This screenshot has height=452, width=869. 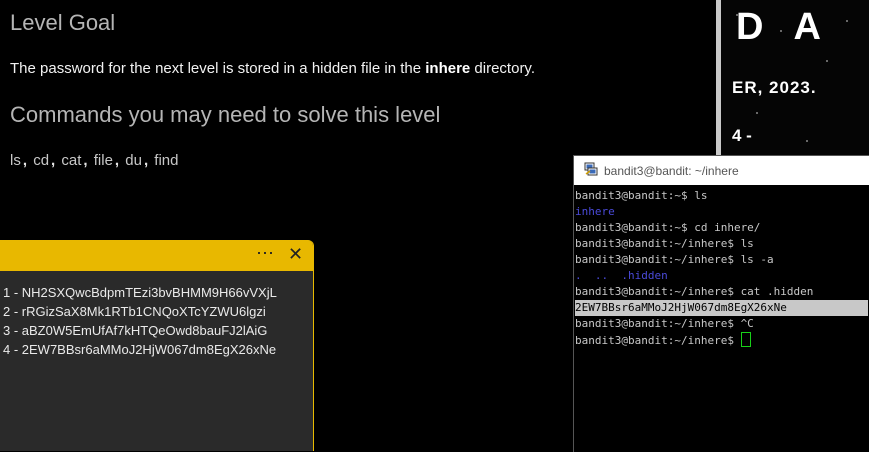 I want to click on banner-date: ER, 2023., so click(x=774, y=87).